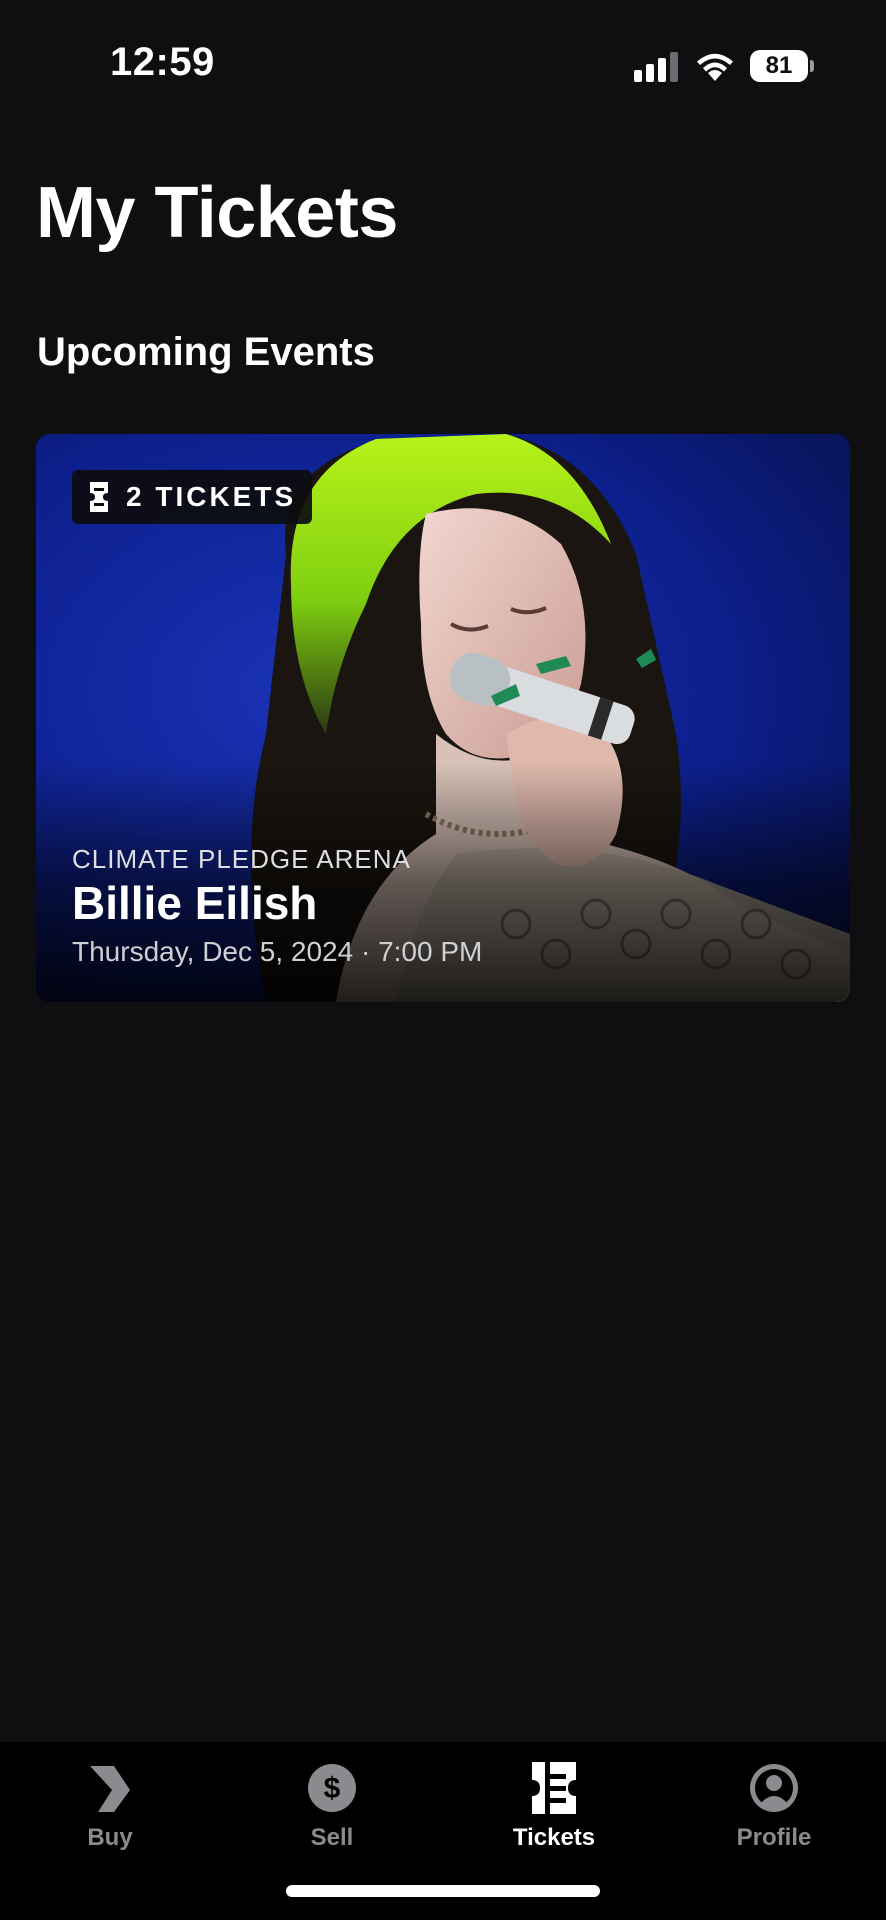  What do you see at coordinates (217, 213) in the screenshot?
I see `page-title: My Tickets` at bounding box center [217, 213].